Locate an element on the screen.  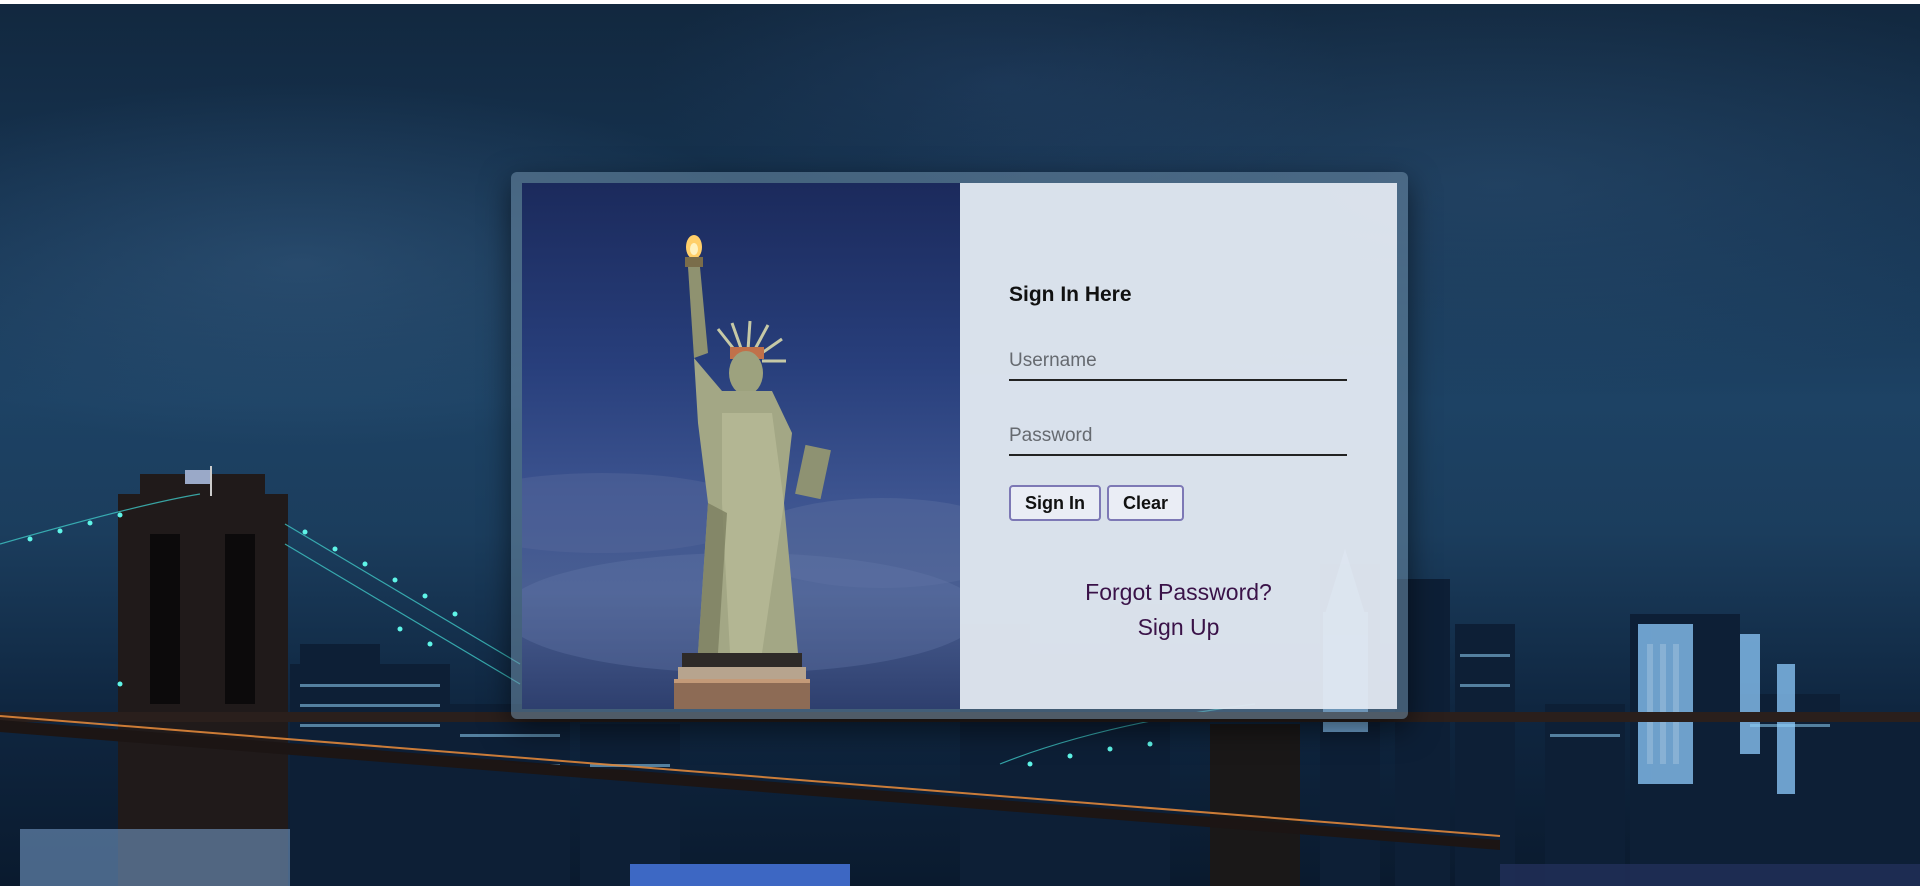
statue-illustration is located at coordinates (741, 472).